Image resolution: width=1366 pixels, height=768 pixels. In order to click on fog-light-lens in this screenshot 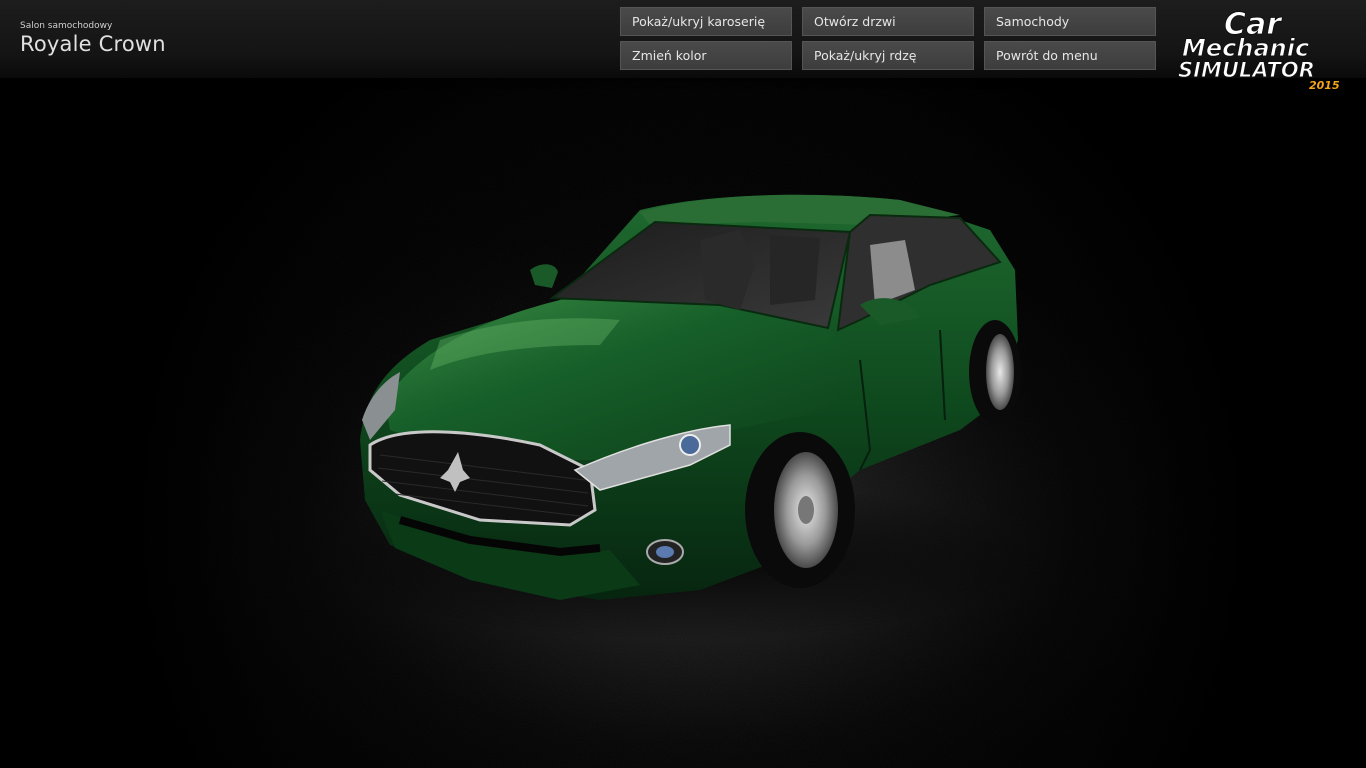, I will do `click(665, 552)`.